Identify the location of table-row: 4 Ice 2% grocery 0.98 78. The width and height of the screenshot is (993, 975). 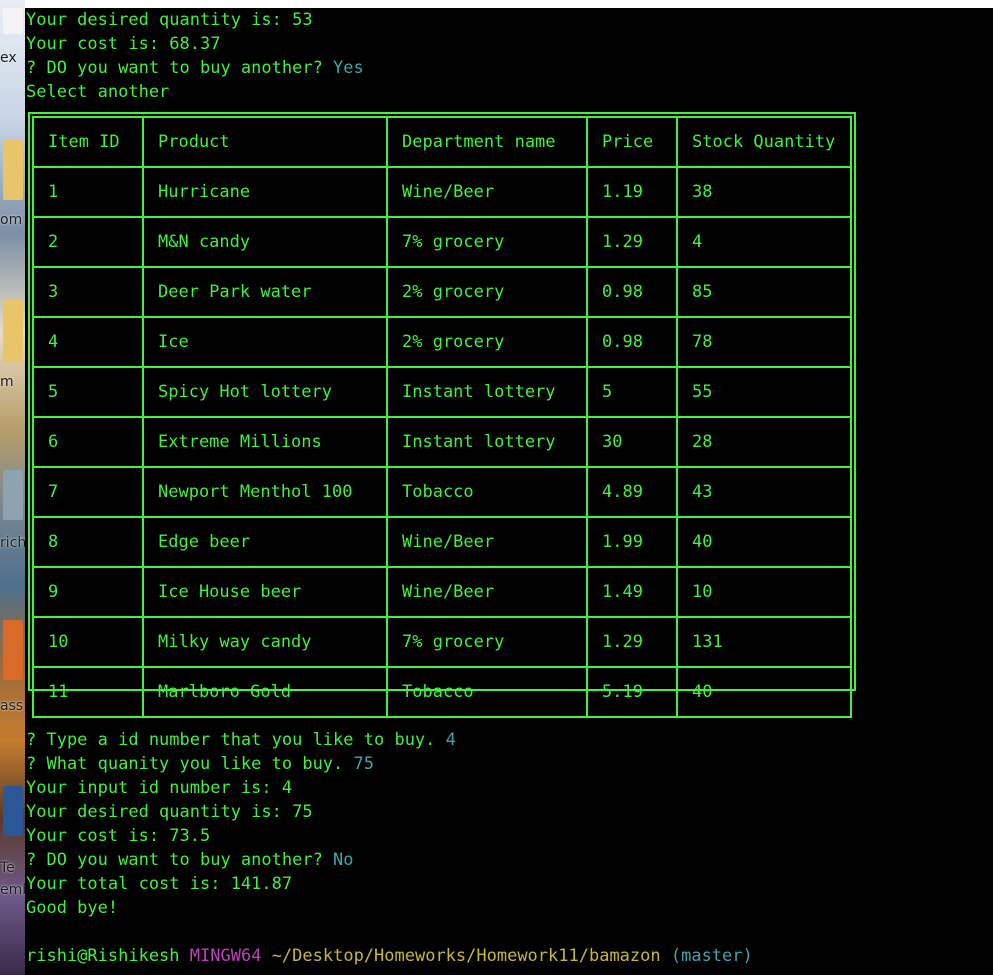
(442, 342).